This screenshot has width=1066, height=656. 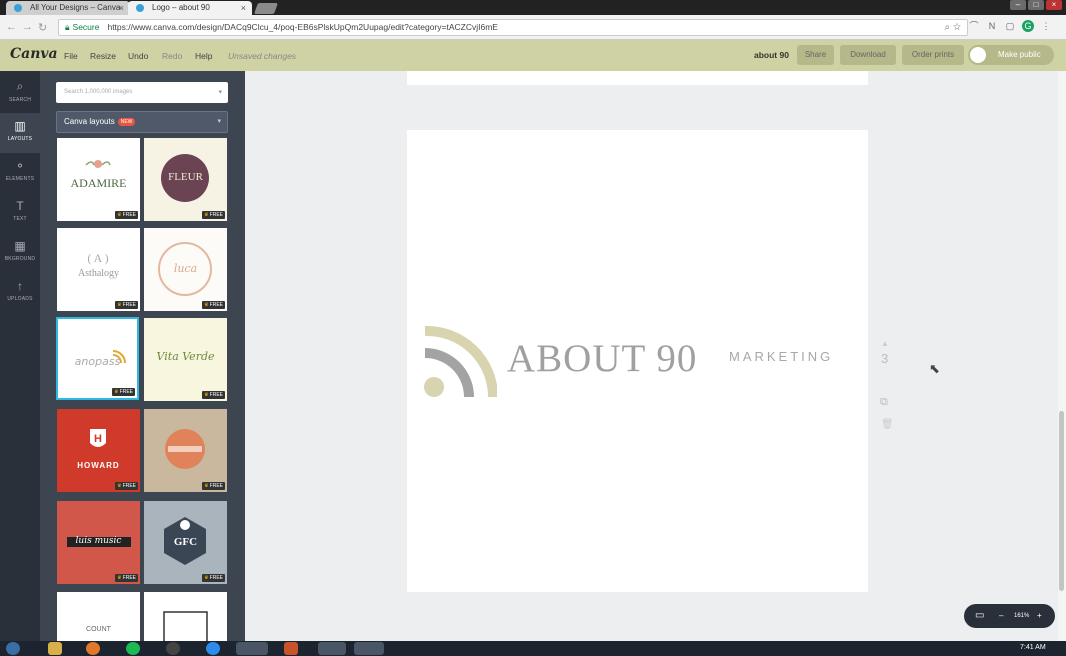 I want to click on layout-thumb-vita-verde: Vita Verde ♛FREE, so click(x=185, y=359).